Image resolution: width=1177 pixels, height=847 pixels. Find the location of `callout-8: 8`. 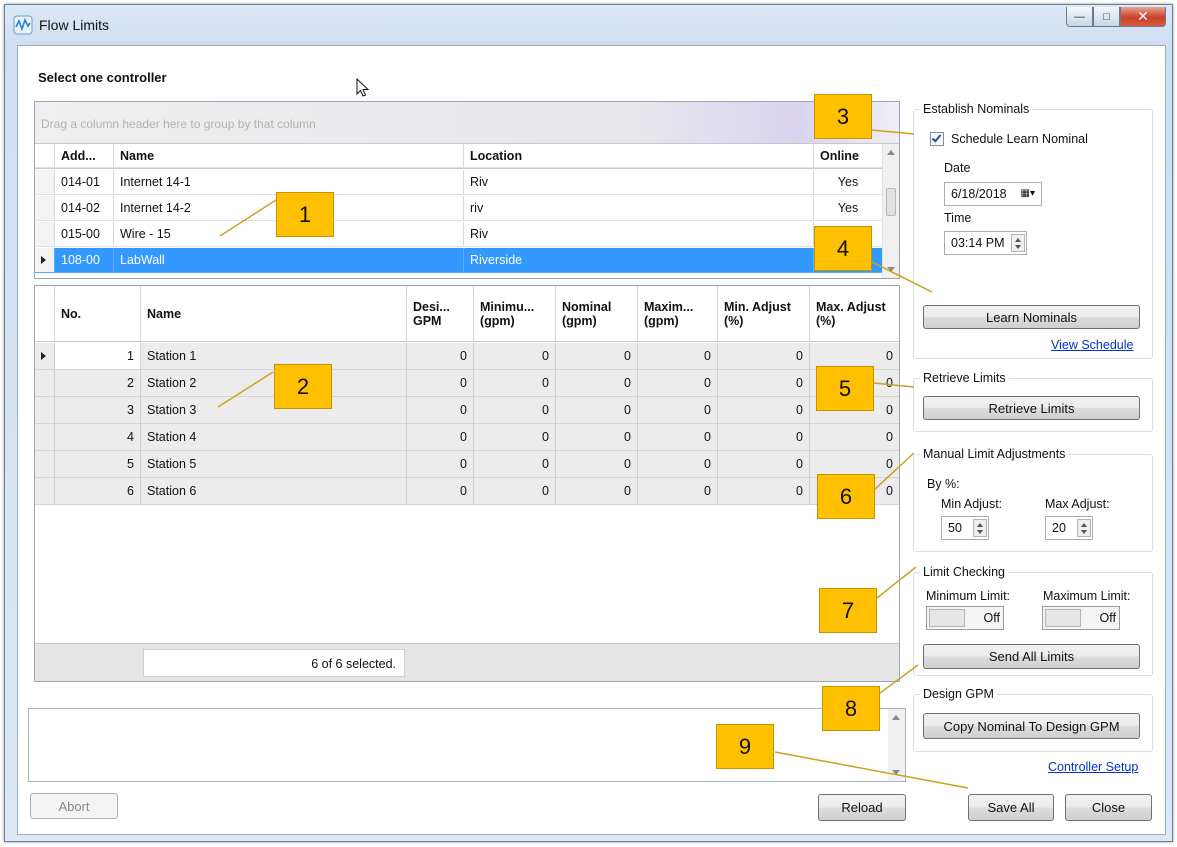

callout-8: 8 is located at coordinates (851, 708).